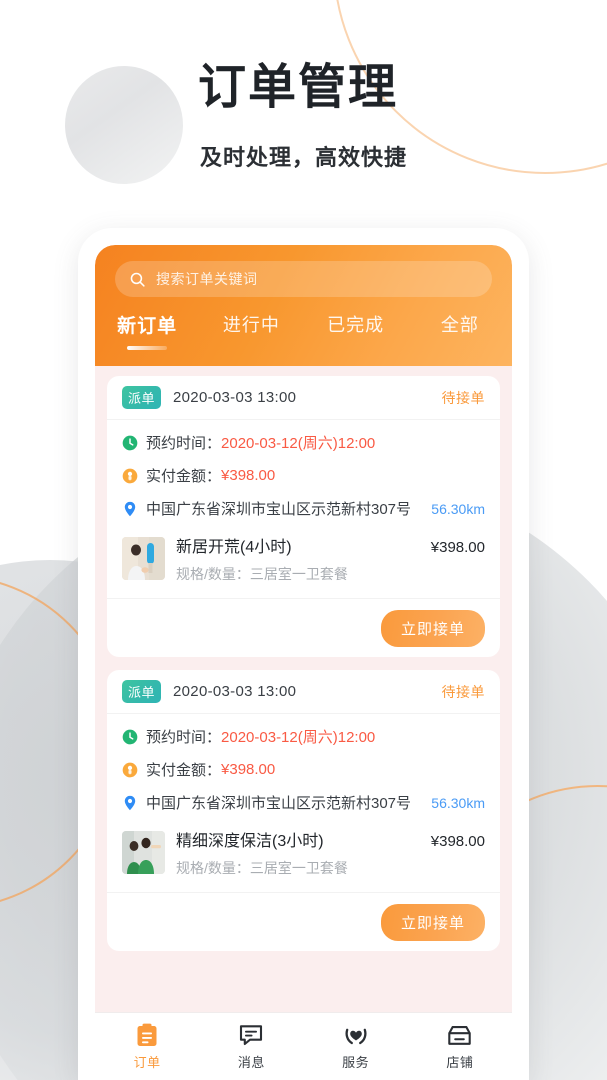 The width and height of the screenshot is (607, 1080). Describe the element at coordinates (299, 560) in the screenshot. I see `product-info: 新居开荒(4小时) 规格/数量：三居室一卫套餐` at that location.